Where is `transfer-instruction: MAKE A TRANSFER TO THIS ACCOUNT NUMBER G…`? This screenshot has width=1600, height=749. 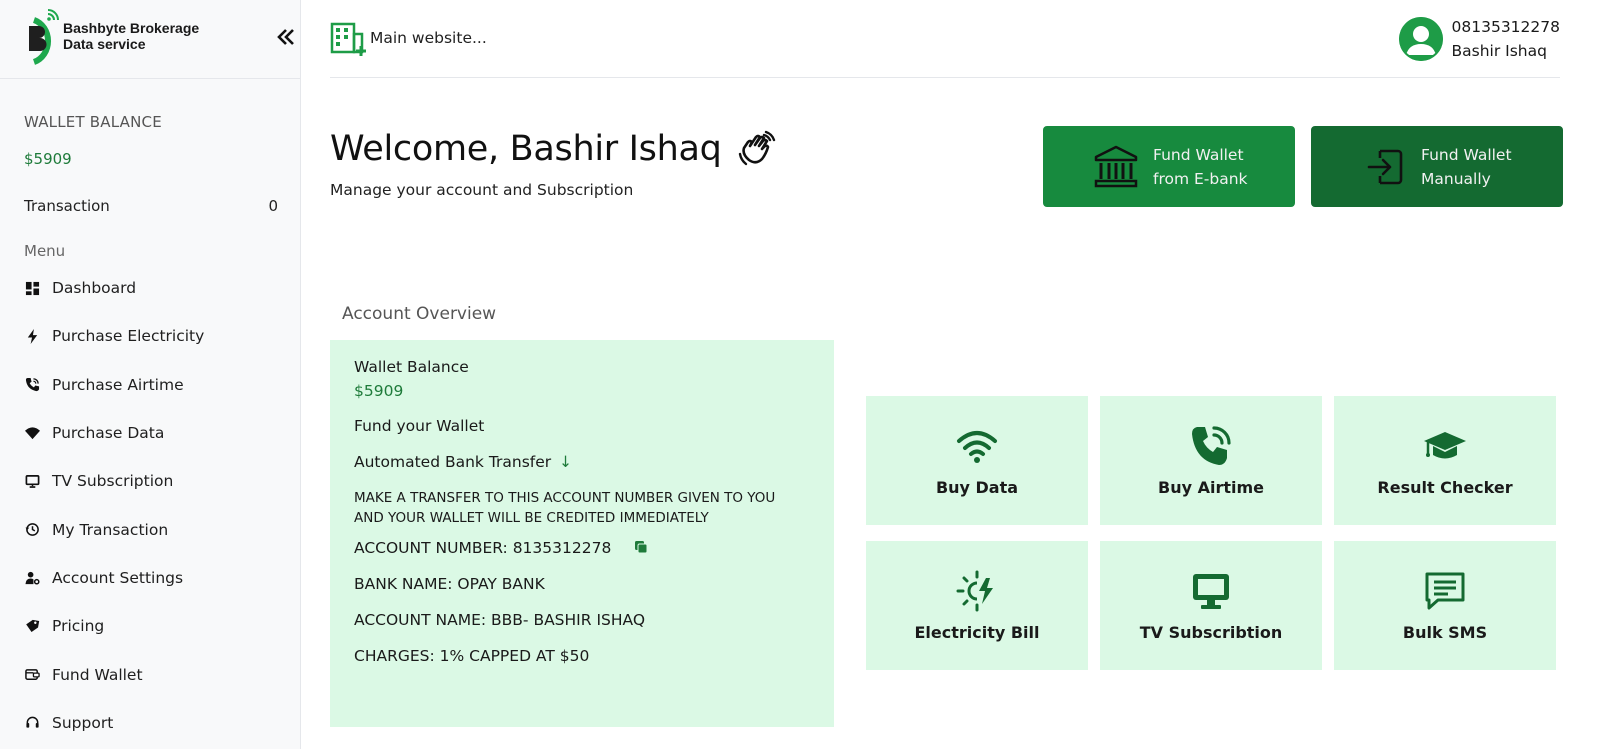 transfer-instruction: MAKE A TRANSFER TO THIS ACCOUNT NUMBER G… is located at coordinates (565, 508).